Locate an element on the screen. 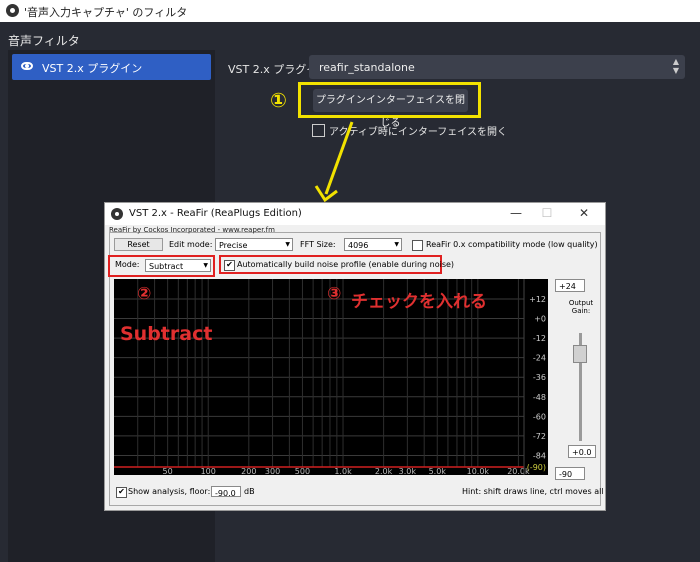 The height and width of the screenshot is (562, 700). output-gain-label: Output Gain: is located at coordinates (581, 307).